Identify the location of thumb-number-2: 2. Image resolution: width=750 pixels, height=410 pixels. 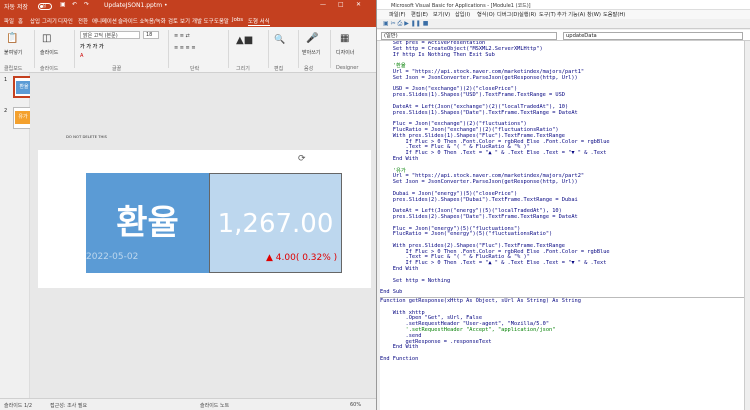
(6, 111).